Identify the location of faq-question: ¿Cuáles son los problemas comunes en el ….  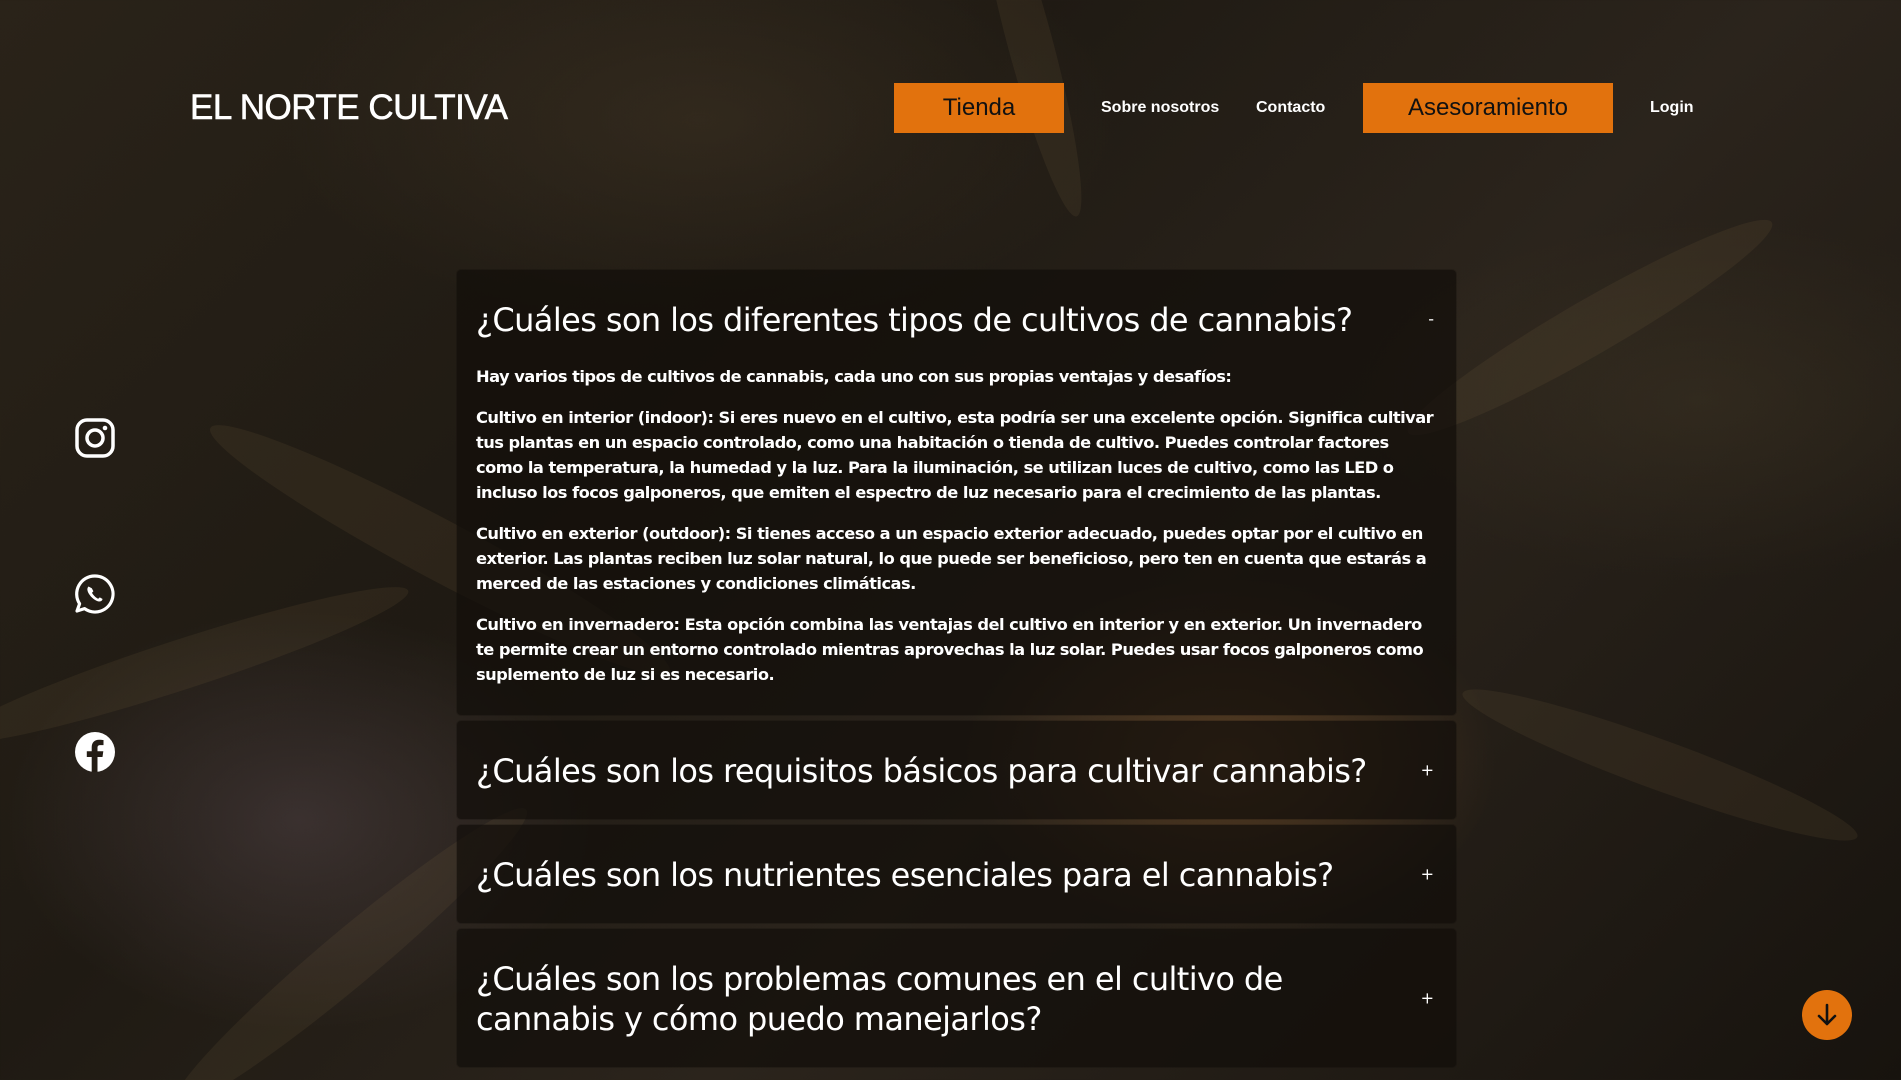
(879, 999).